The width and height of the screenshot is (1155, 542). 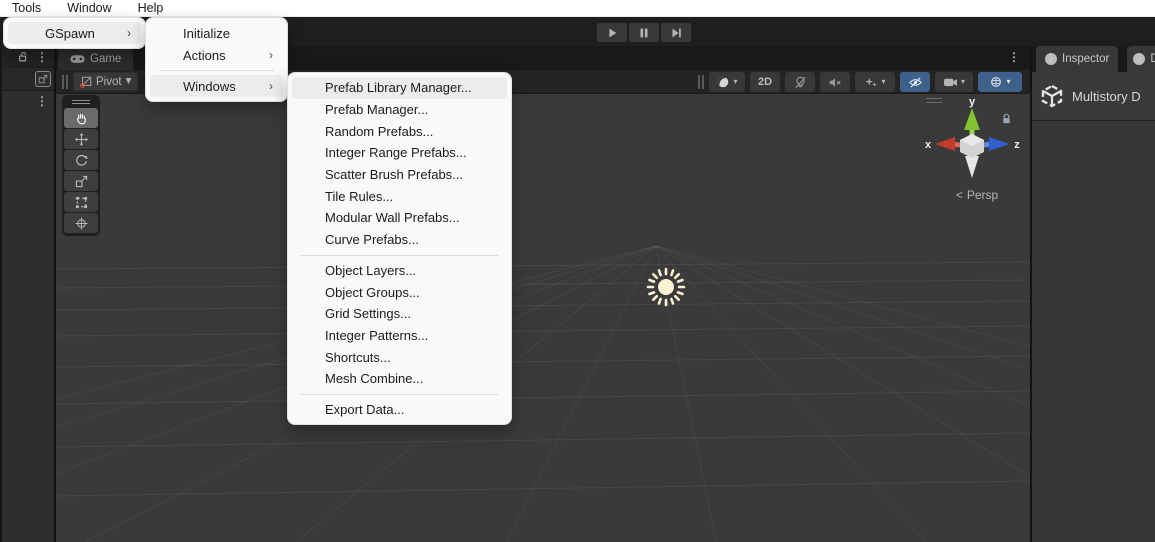 What do you see at coordinates (1106, 96) in the screenshot?
I see `inspected-object-name: Multistory D` at bounding box center [1106, 96].